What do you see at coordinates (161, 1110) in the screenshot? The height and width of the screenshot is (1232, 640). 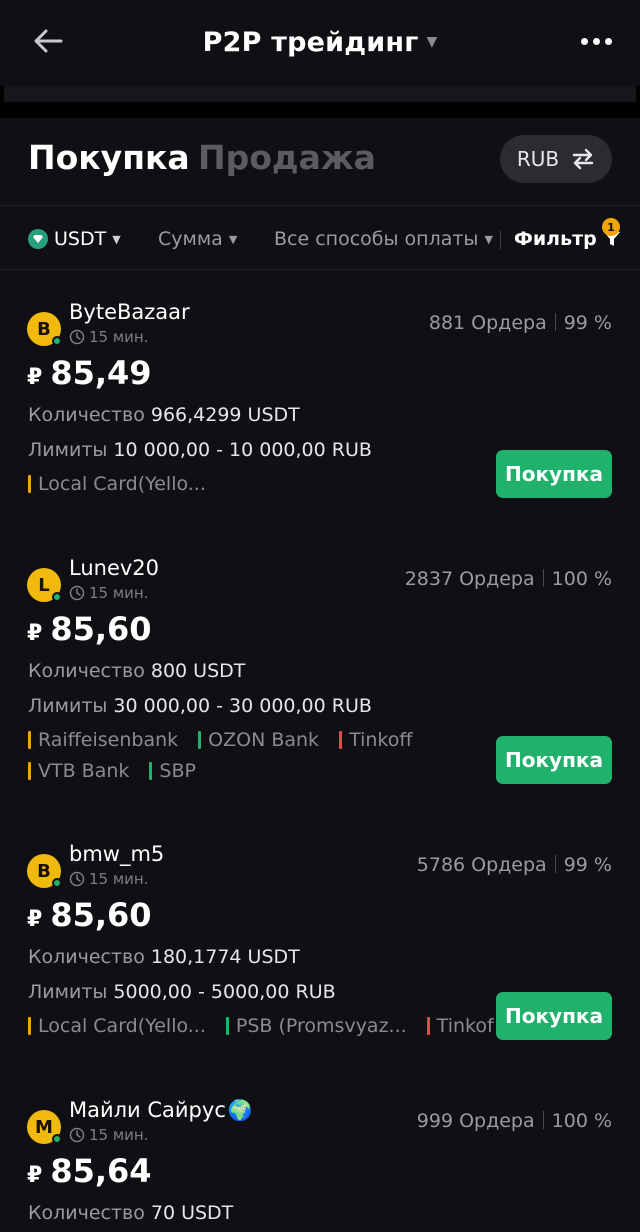 I see `merchant-name: Майли Сайрус 🌍` at bounding box center [161, 1110].